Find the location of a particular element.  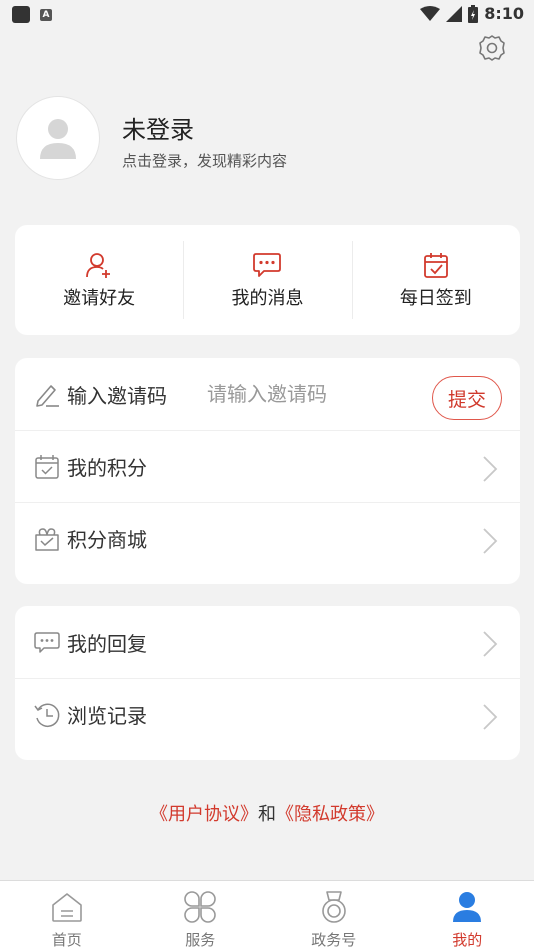

profile-icon is located at coordinates (467, 907).